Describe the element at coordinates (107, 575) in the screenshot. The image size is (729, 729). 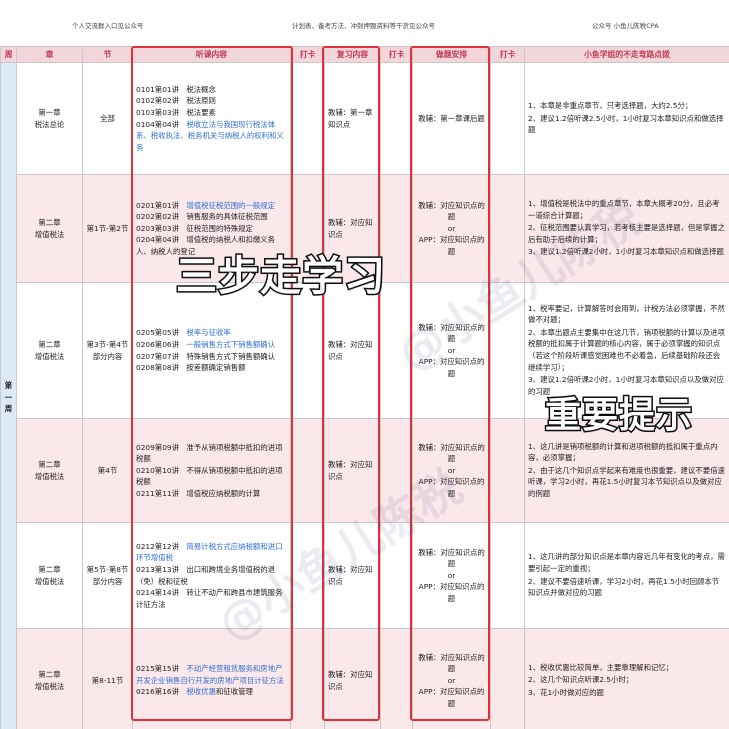
I see `section-cell: 第5节-第8节部分内容` at that location.